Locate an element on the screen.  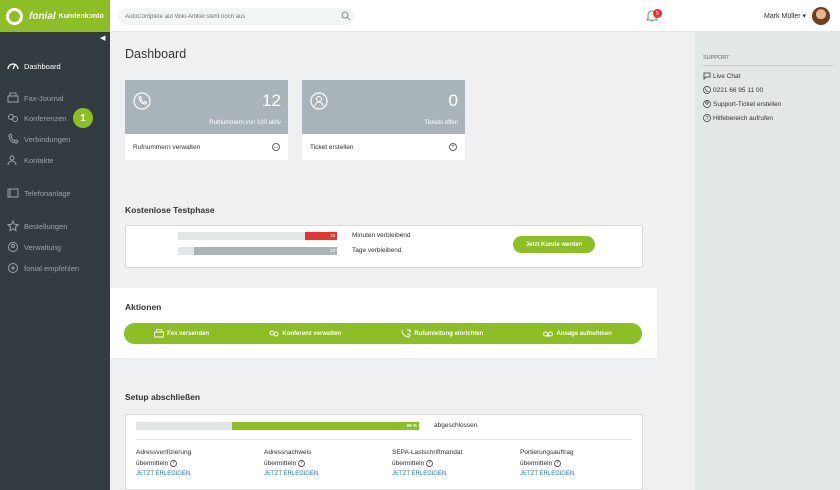
card-action-label: Ticket erstellen is located at coordinates (332, 147).